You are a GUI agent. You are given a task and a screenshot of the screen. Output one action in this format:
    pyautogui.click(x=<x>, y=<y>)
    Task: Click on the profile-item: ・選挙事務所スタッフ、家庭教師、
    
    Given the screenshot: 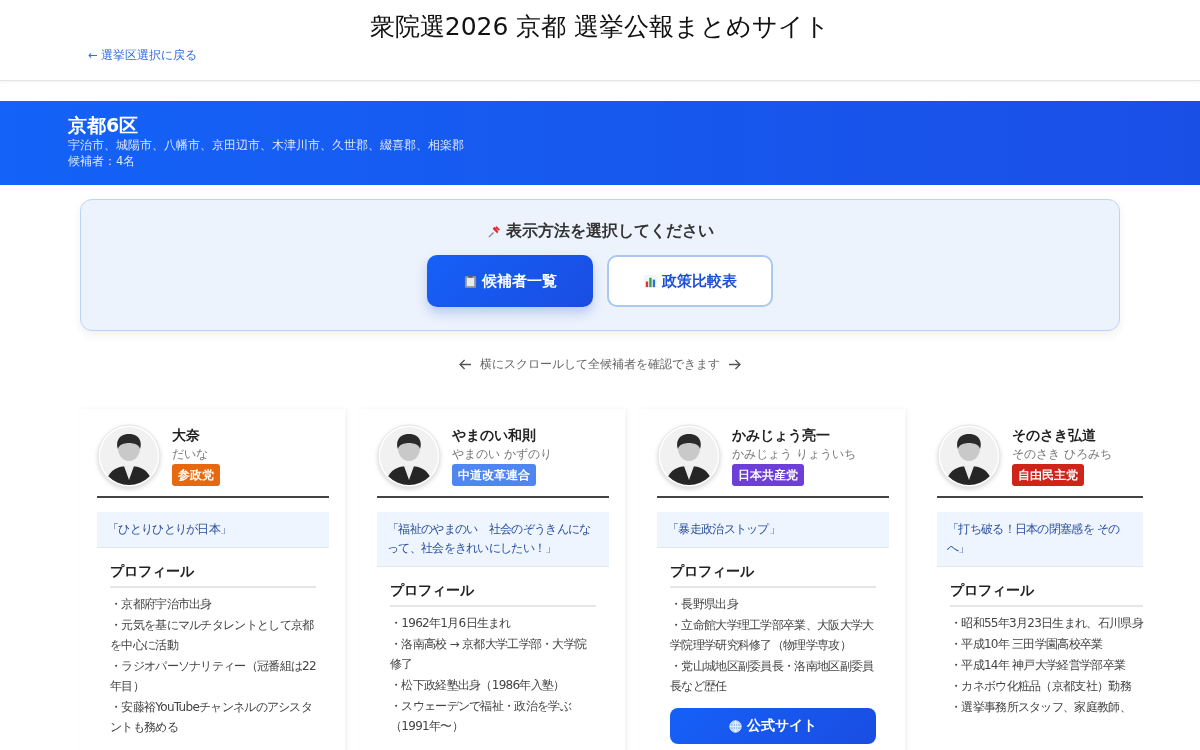 What is the action you would take?
    pyautogui.click(x=1041, y=707)
    